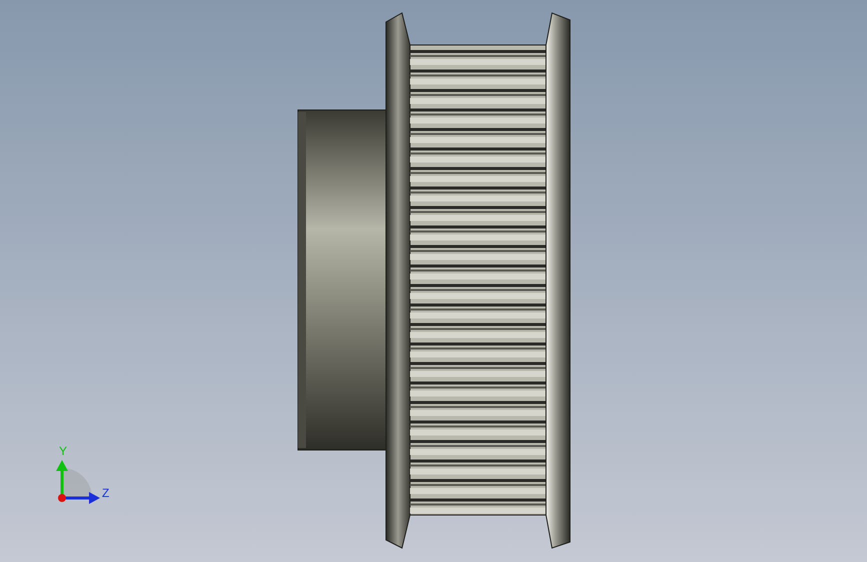  I want to click on z-axis-label: Z, so click(106, 493).